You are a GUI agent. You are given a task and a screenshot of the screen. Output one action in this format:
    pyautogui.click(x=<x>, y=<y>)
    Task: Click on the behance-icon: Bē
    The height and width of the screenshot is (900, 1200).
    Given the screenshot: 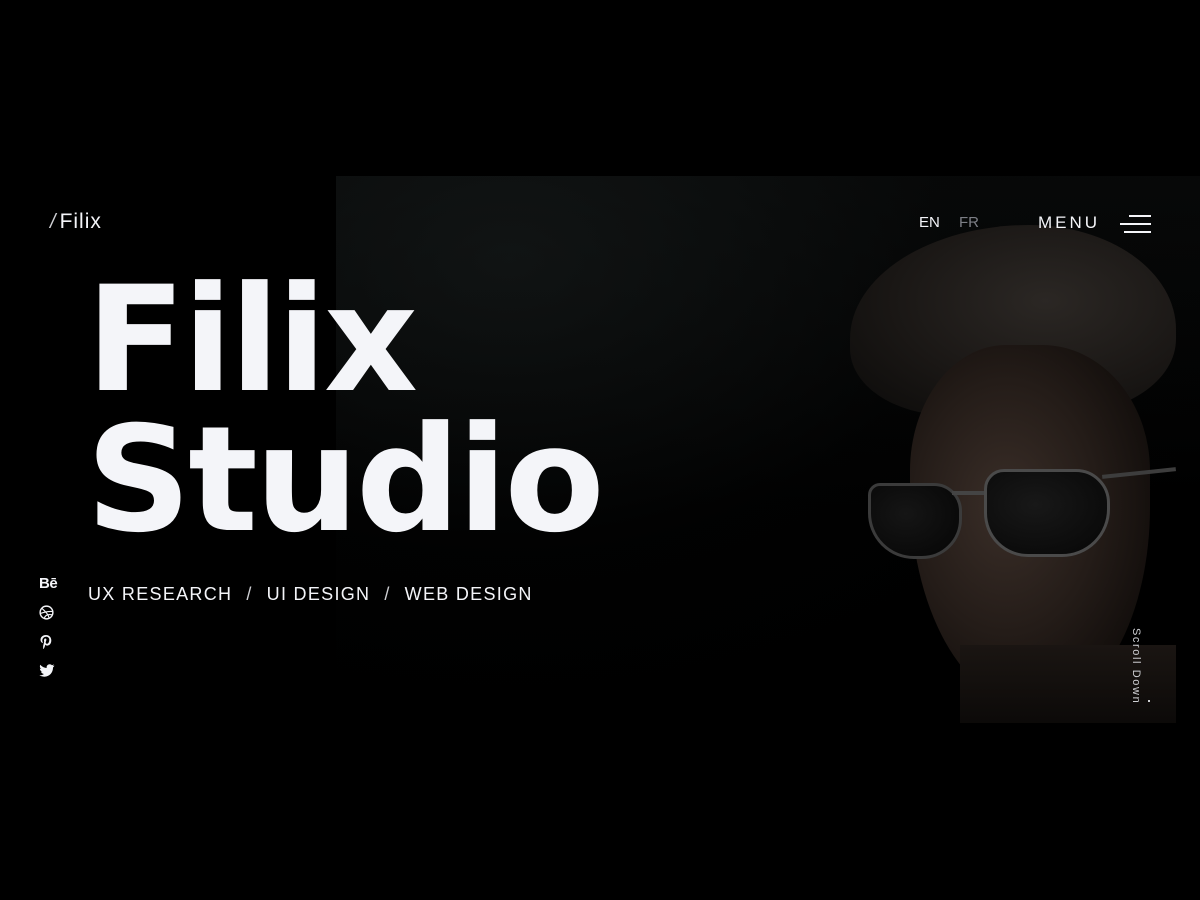 What is the action you would take?
    pyautogui.click(x=49, y=583)
    